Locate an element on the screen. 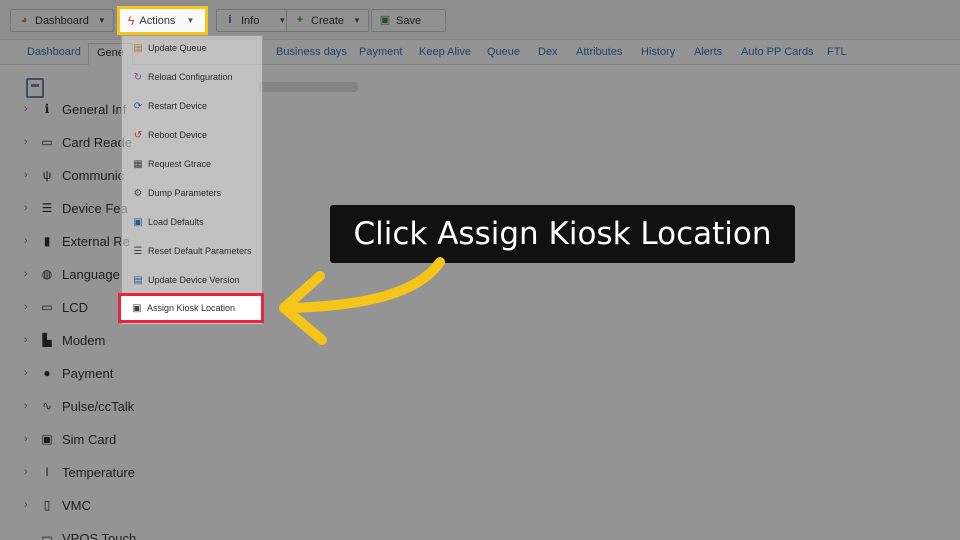 The width and height of the screenshot is (960, 540). menu-item-reload-configuration: ↻ Reload Configuration is located at coordinates (193, 77).